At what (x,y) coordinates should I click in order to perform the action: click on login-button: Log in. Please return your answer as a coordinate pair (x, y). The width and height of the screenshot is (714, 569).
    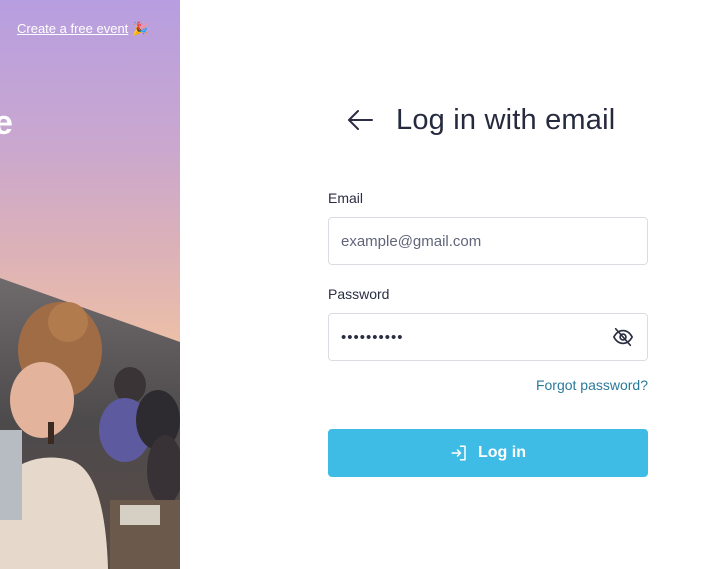
    Looking at the image, I should click on (488, 453).